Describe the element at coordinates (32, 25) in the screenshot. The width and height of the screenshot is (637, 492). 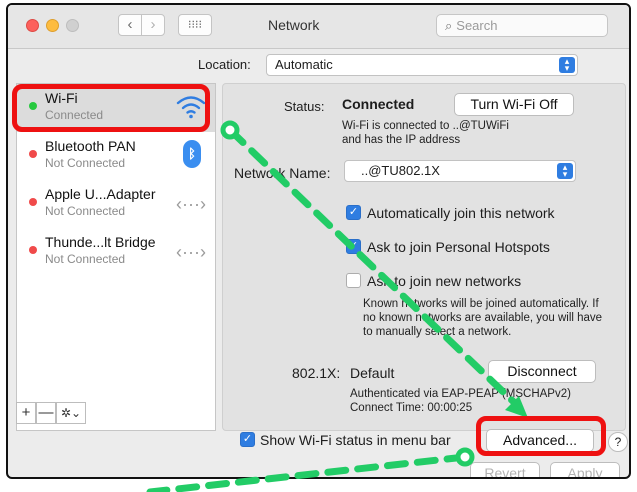
I see `close-button` at that location.